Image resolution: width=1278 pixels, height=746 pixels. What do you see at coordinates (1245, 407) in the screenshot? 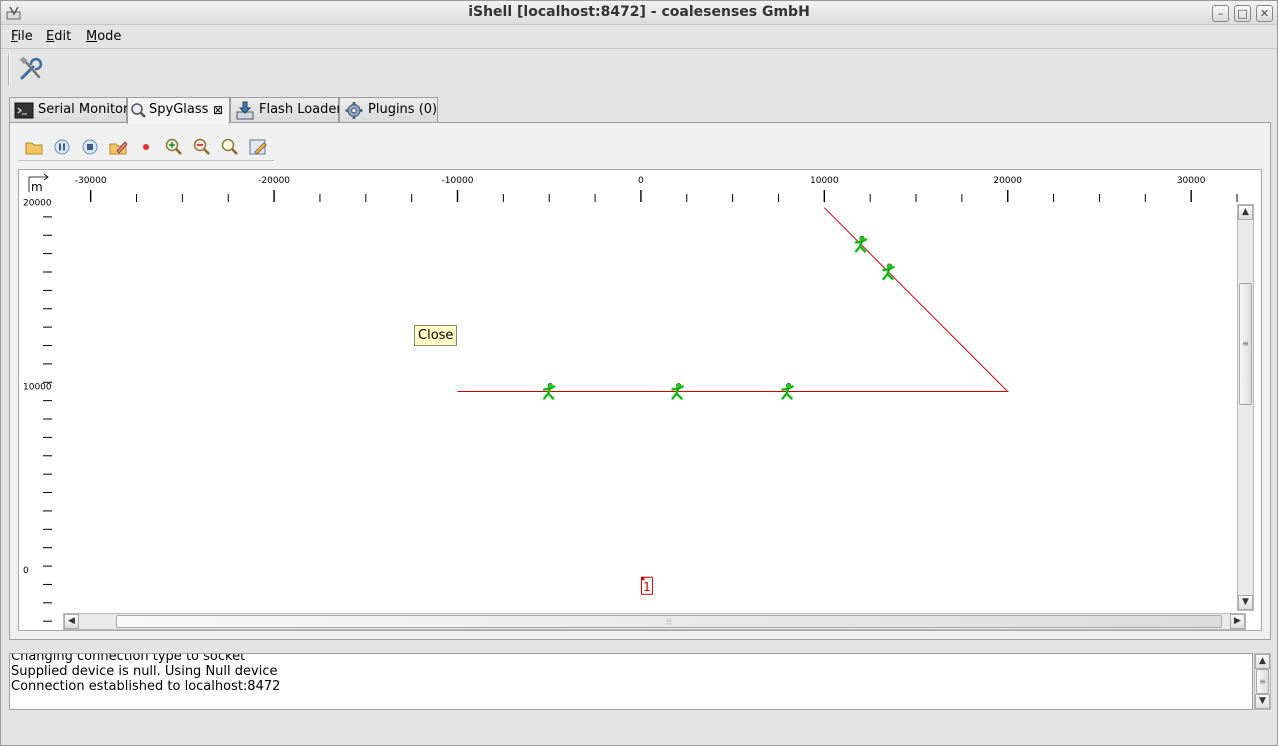
I see `map-vertical-scrollbar: ▲ ≡ ▼` at bounding box center [1245, 407].